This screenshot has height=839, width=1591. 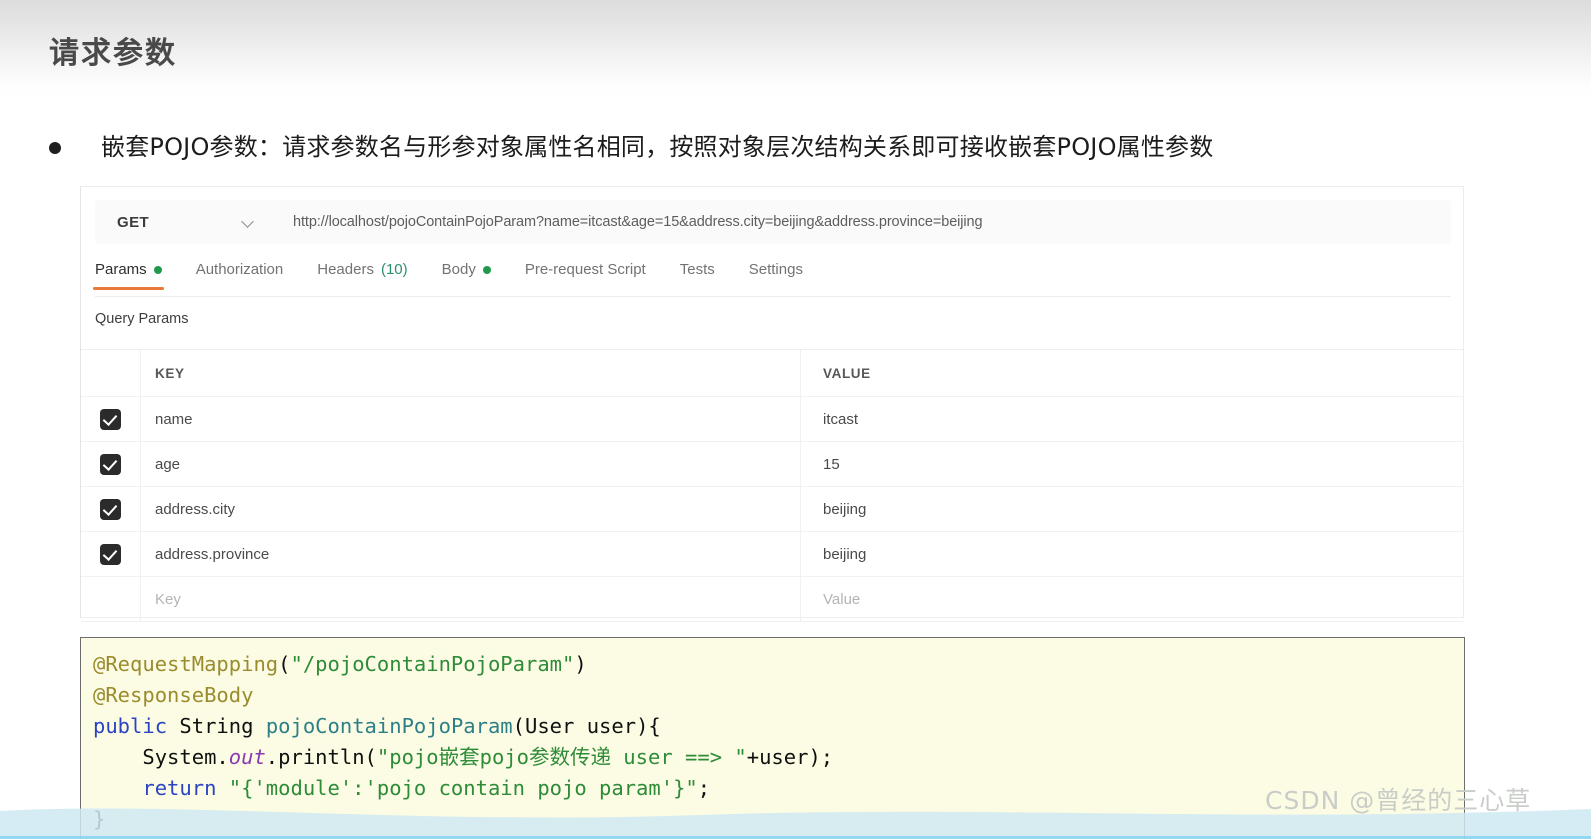 I want to click on tab-tests-label: Tests, so click(x=697, y=269).